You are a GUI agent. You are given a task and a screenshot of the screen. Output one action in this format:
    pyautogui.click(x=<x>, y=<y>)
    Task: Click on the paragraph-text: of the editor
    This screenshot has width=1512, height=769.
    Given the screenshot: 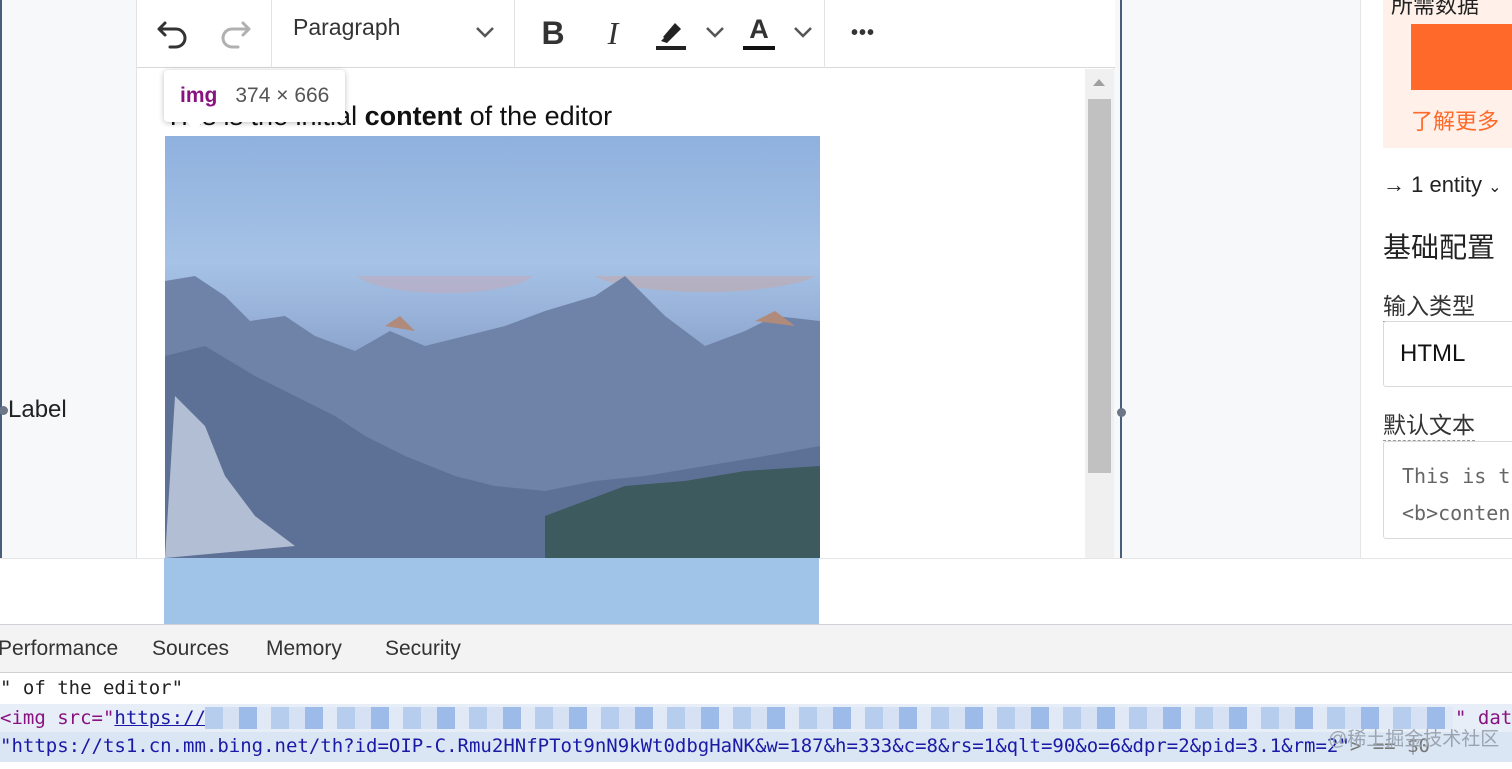 What is the action you would take?
    pyautogui.click(x=537, y=116)
    